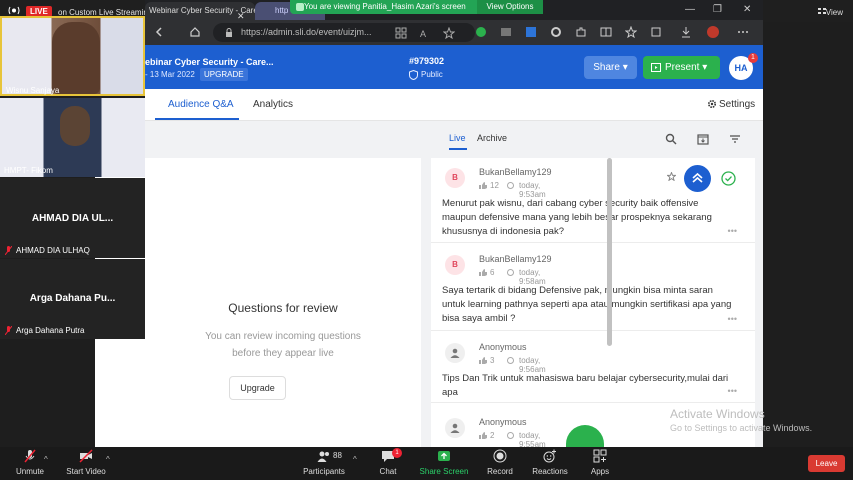 The height and width of the screenshot is (480, 853). What do you see at coordinates (201, 104) in the screenshot?
I see `tab-audience-qa: Audience Q&A` at bounding box center [201, 104].